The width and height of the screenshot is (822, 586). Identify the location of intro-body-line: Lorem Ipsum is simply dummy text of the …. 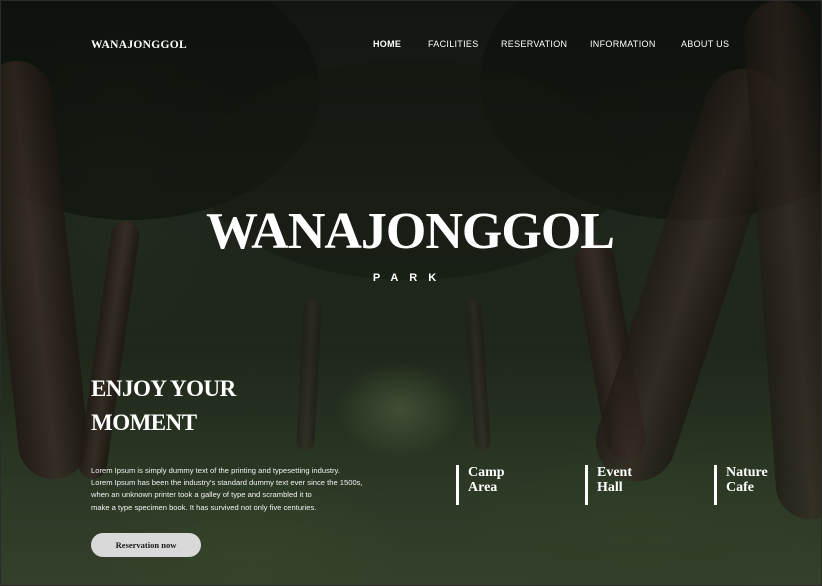
(215, 470).